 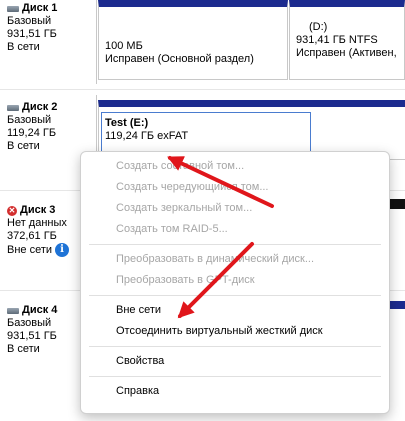 I want to click on volume-title: Test (E:), so click(x=127, y=123).